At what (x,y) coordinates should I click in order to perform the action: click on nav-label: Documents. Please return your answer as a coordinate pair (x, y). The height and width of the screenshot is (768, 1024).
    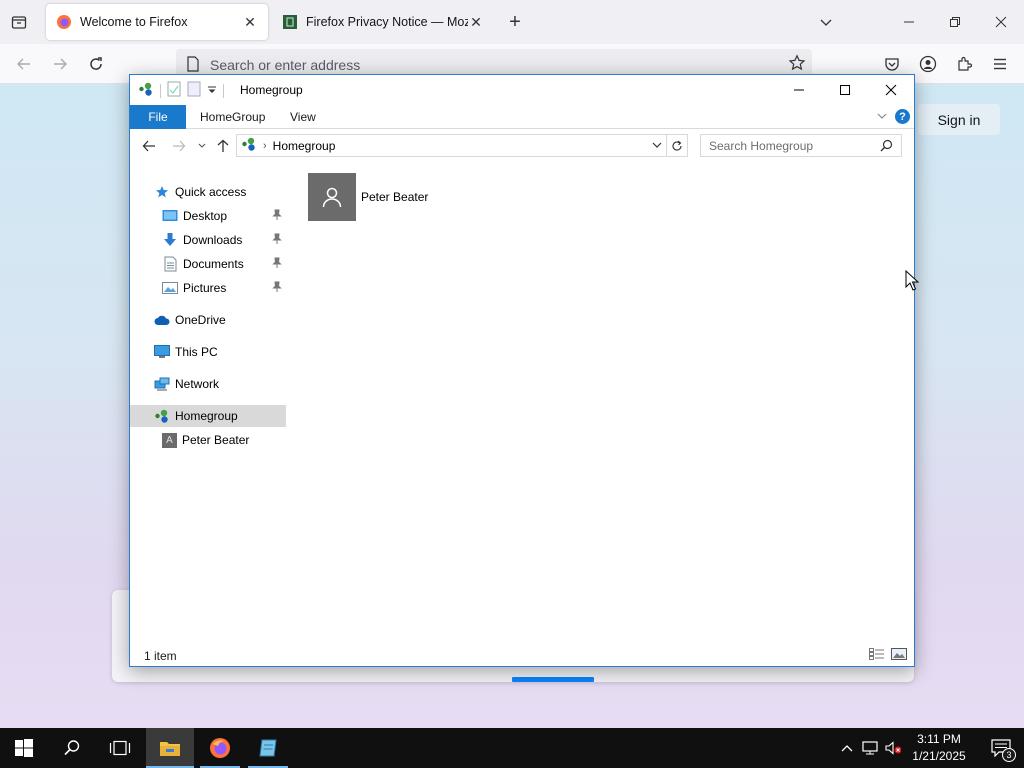
    Looking at the image, I should click on (213, 264).